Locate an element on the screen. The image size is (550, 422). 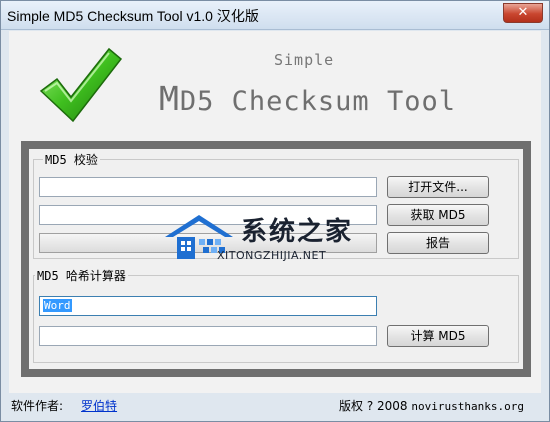
banner-title-rest: D5 Checksum Tool is located at coordinates (317, 101).